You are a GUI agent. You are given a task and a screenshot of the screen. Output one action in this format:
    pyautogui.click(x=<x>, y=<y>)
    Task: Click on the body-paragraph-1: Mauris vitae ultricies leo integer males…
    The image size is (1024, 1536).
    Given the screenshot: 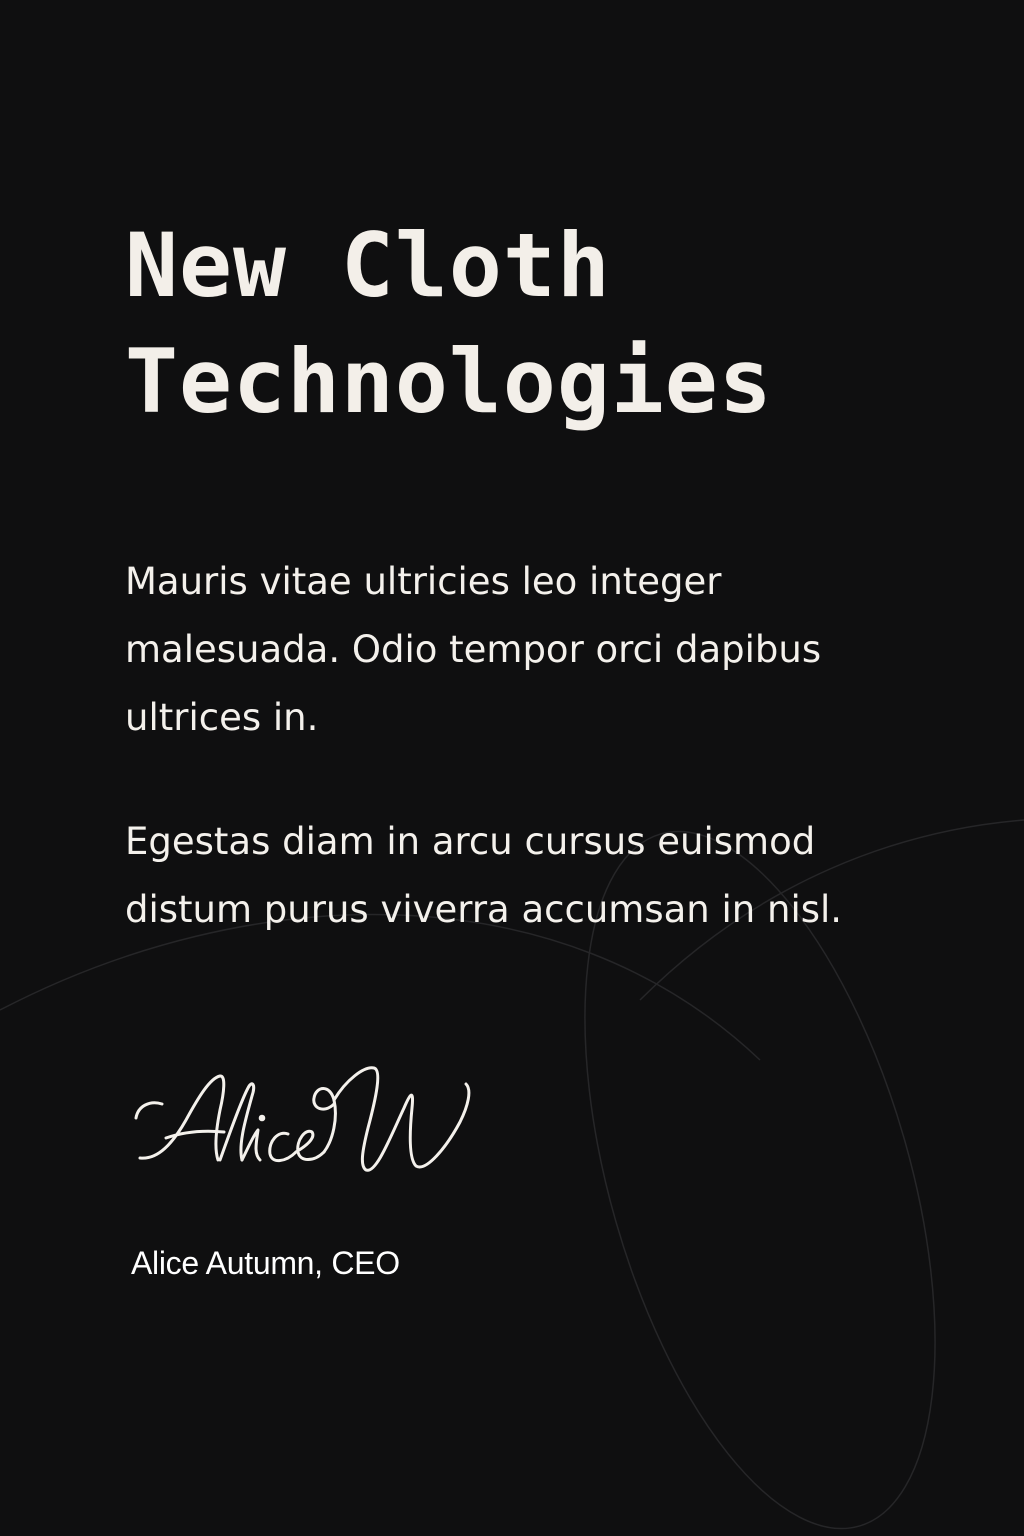 What is the action you would take?
    pyautogui.click(x=473, y=649)
    